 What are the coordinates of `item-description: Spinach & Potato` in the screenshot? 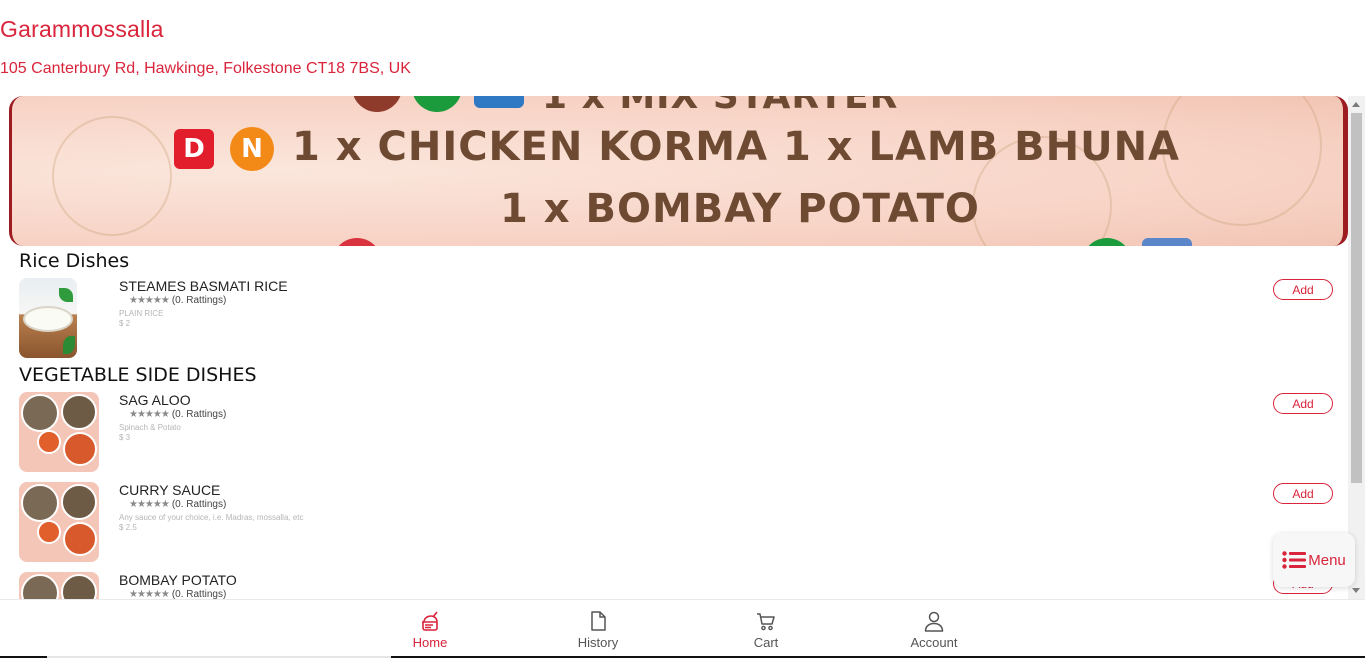 It's located at (150, 427).